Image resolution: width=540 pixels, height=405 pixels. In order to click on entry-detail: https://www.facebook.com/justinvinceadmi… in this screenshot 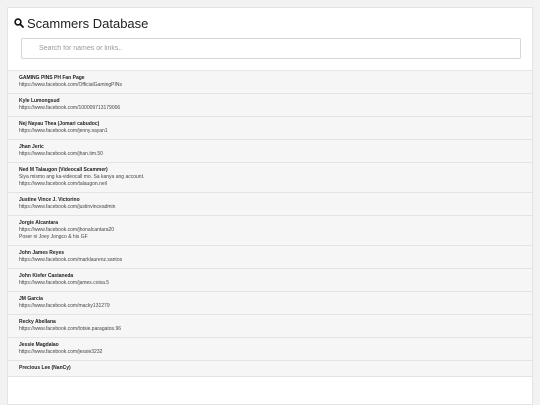, I will do `click(67, 207)`.